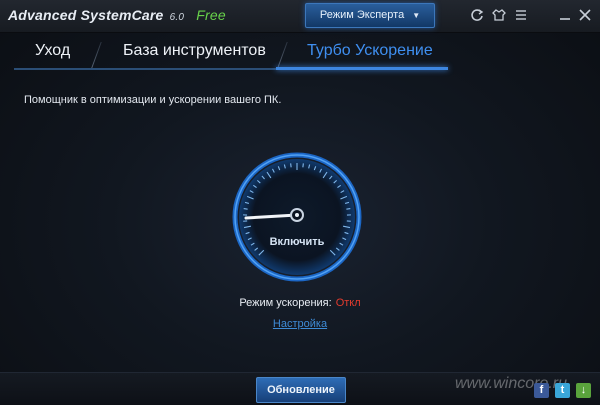 The width and height of the screenshot is (600, 405). I want to click on tab-turbo-boost: Турбо Ускорение, so click(370, 51).